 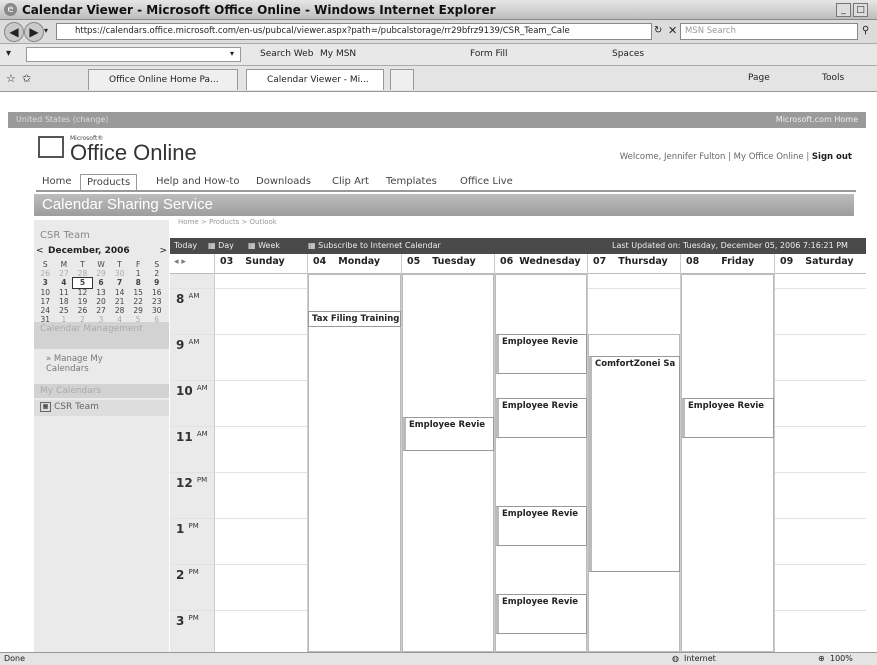 What do you see at coordinates (265, 261) in the screenshot?
I see `day-name: Sunday` at bounding box center [265, 261].